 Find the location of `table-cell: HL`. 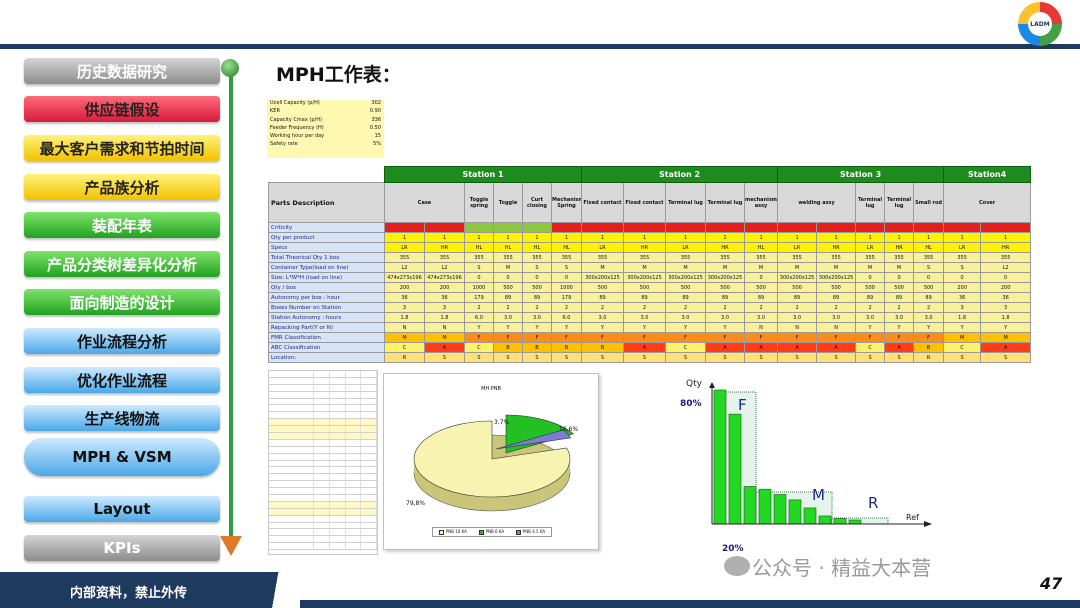

table-cell: HL is located at coordinates (537, 247).